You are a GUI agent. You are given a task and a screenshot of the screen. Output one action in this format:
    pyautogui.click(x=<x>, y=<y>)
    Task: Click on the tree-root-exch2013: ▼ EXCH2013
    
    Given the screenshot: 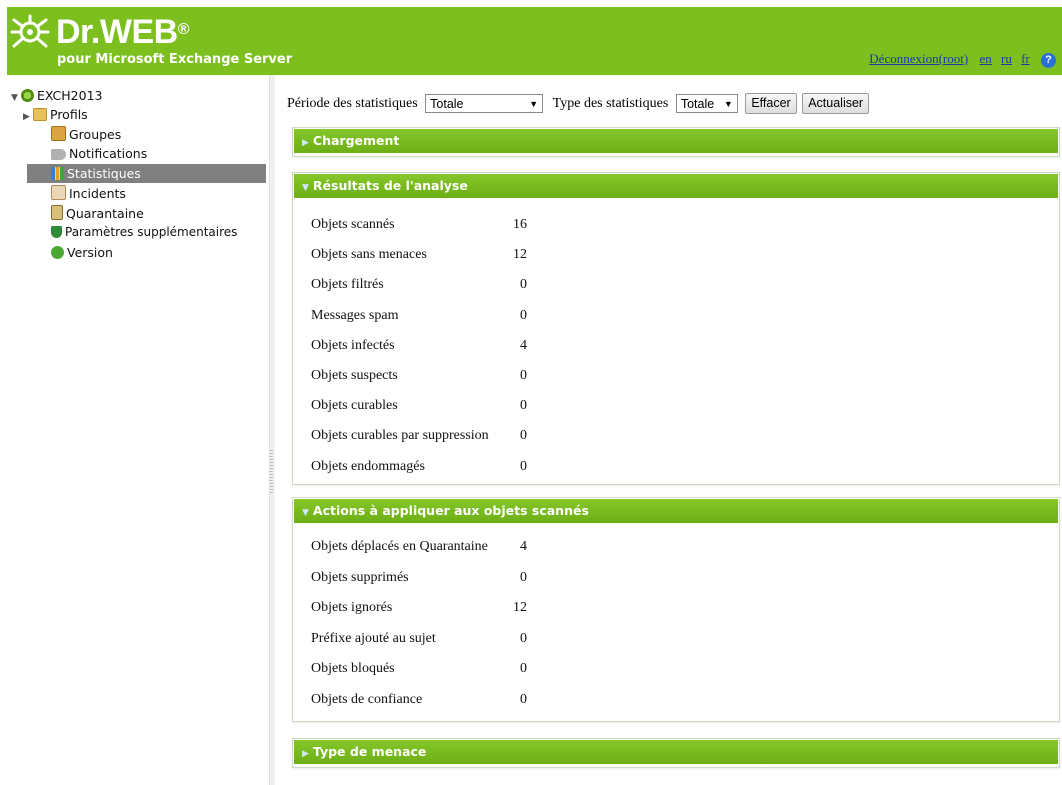 What is the action you would take?
    pyautogui.click(x=57, y=95)
    